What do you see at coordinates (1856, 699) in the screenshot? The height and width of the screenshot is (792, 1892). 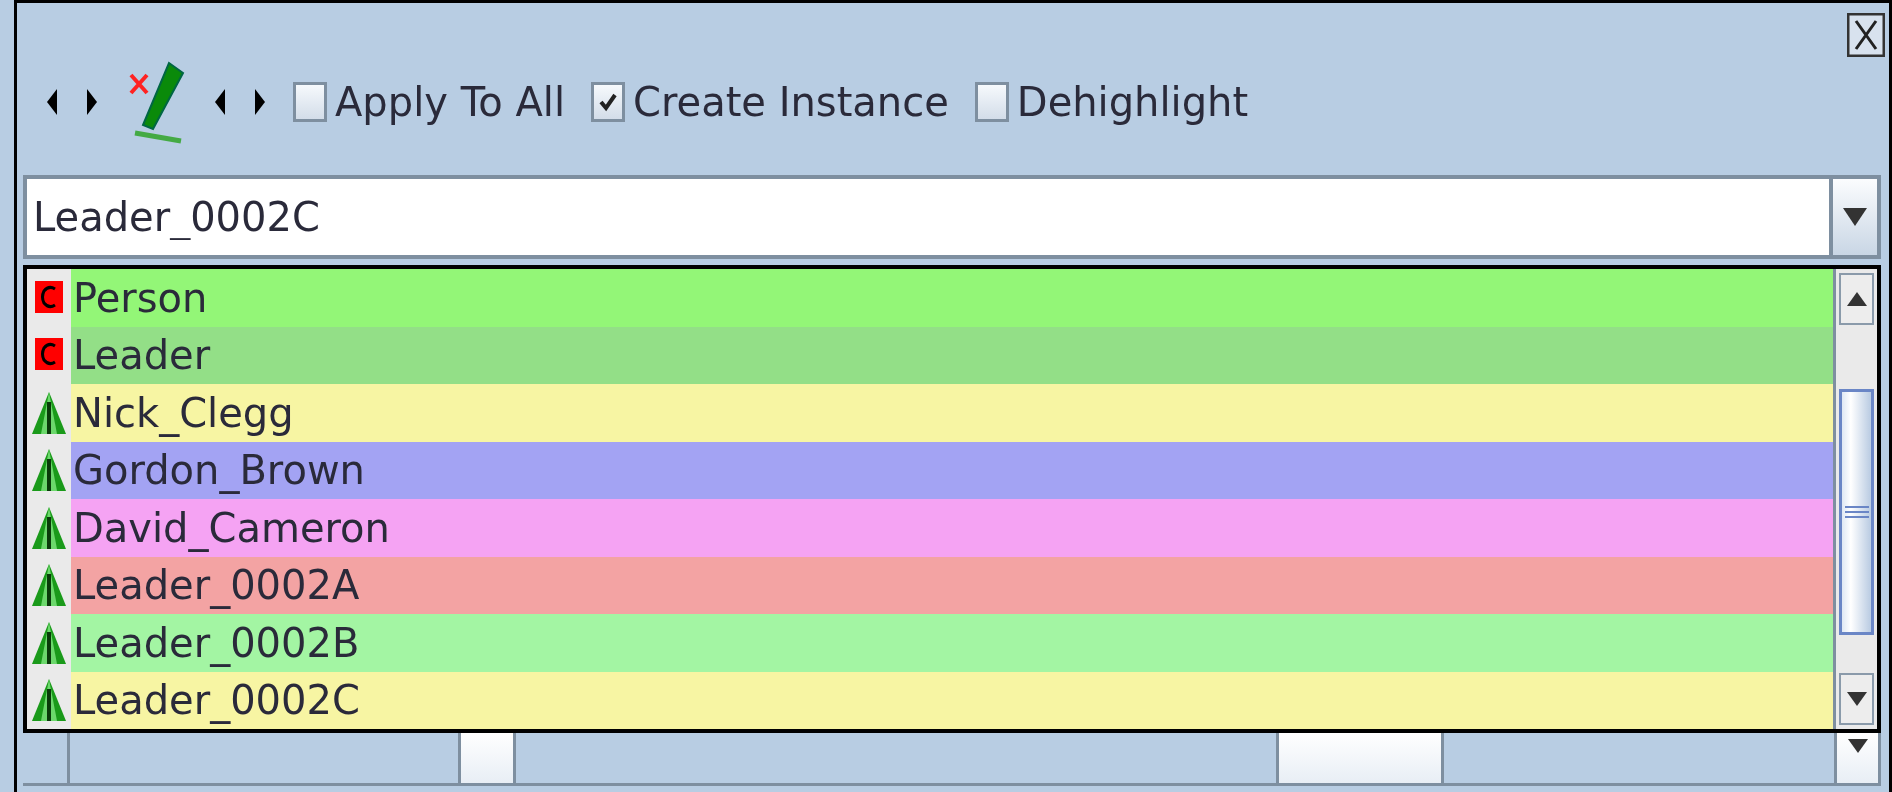 I see `scroll-down-icon` at bounding box center [1856, 699].